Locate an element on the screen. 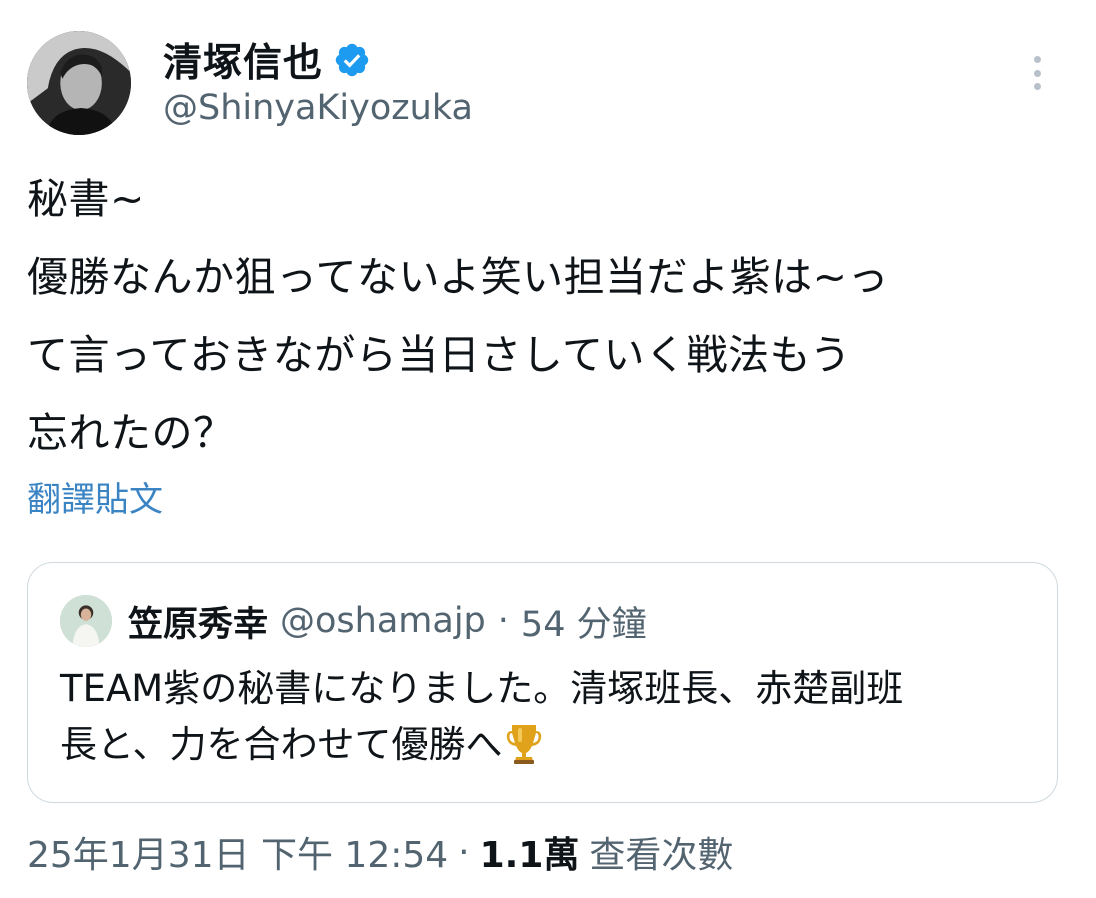 The height and width of the screenshot is (898, 1096). translate-post-link: 翻譯貼文 is located at coordinates (95, 496).